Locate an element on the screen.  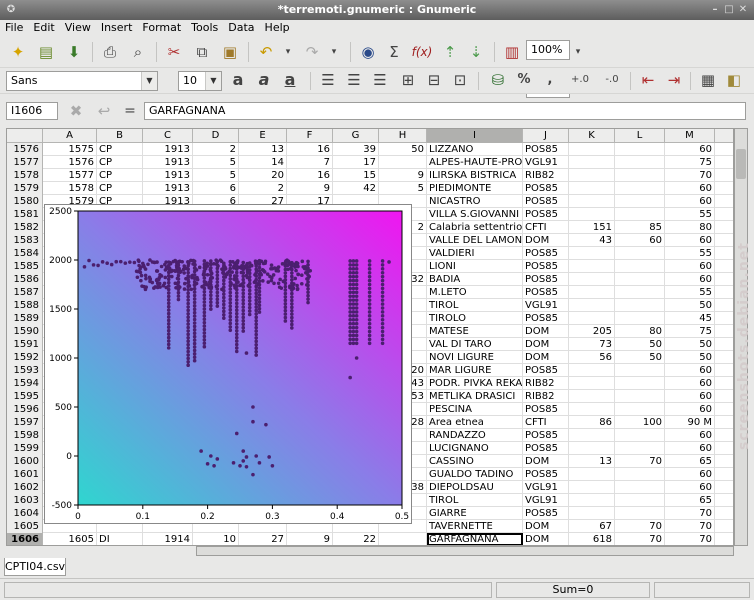
zoom-dropdown-icon: ▾ is located at coordinates (578, 52).